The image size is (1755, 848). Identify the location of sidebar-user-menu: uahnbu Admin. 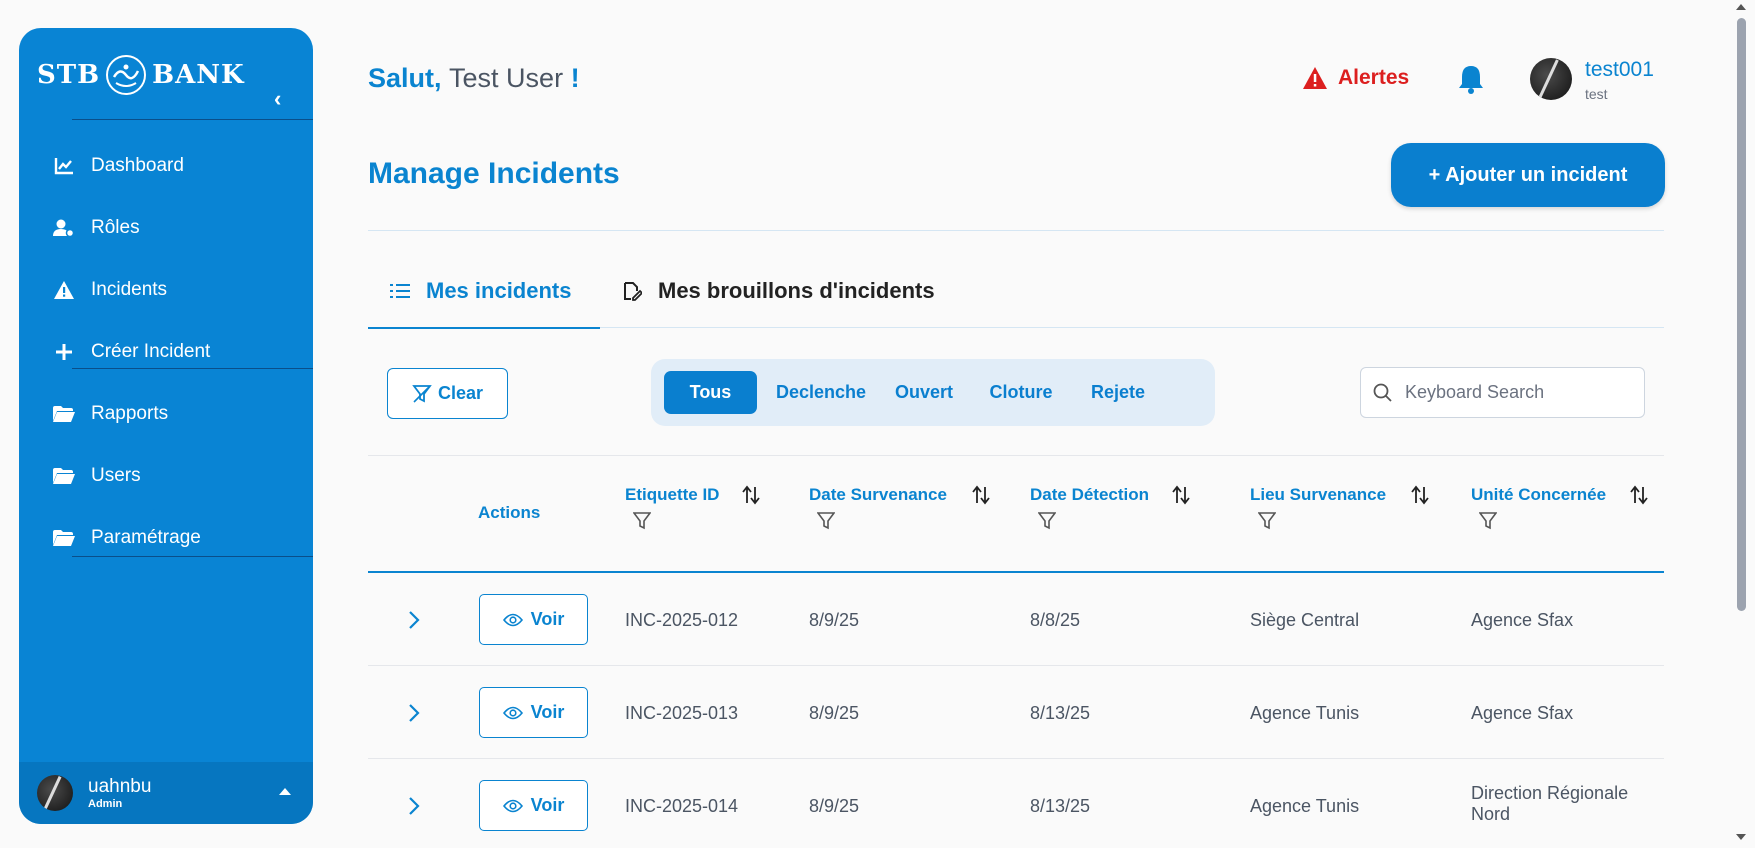
(166, 793).